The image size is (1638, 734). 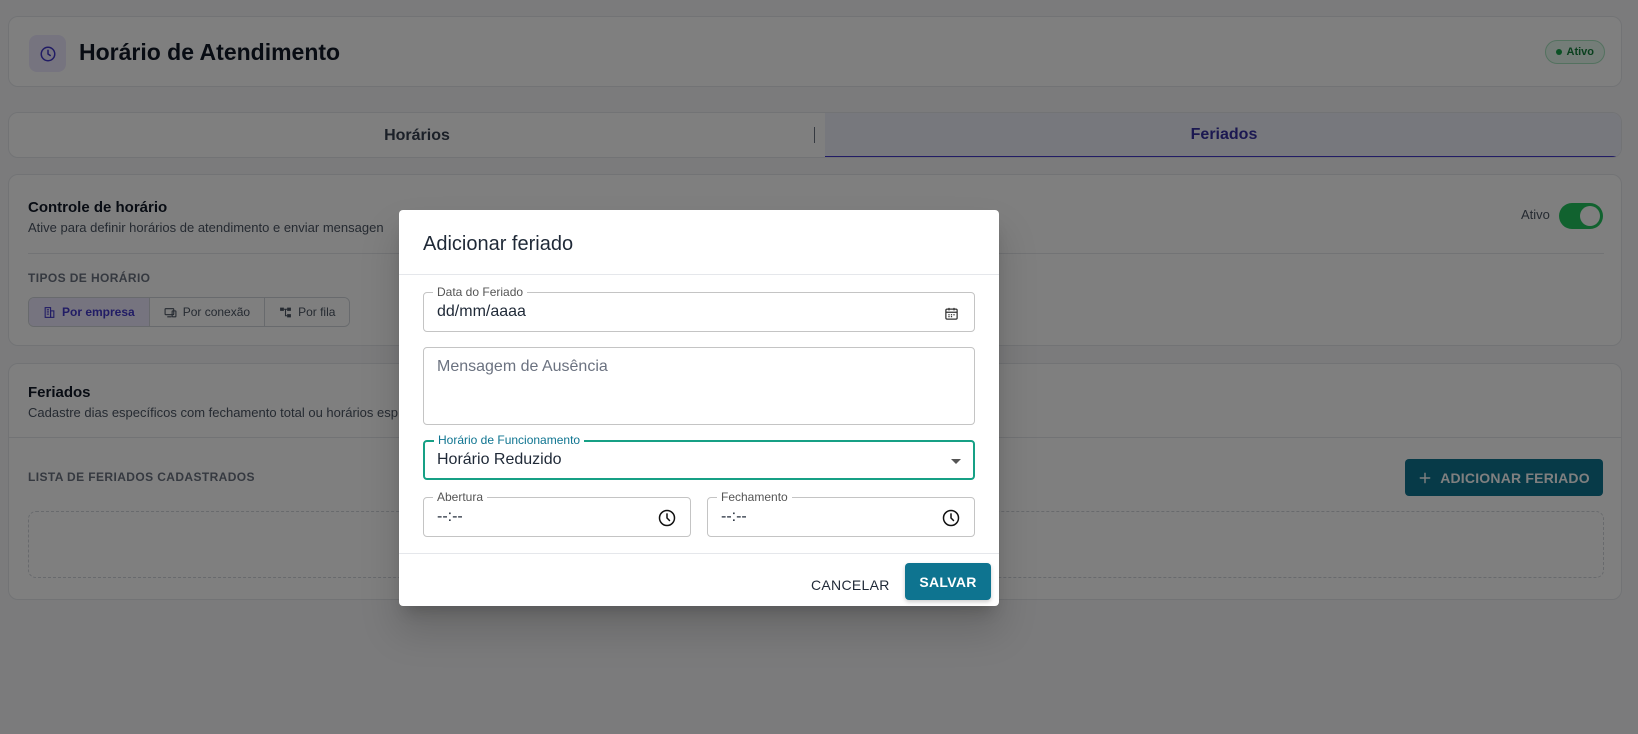 What do you see at coordinates (734, 516) in the screenshot?
I see `closing-time-value: --:--` at bounding box center [734, 516].